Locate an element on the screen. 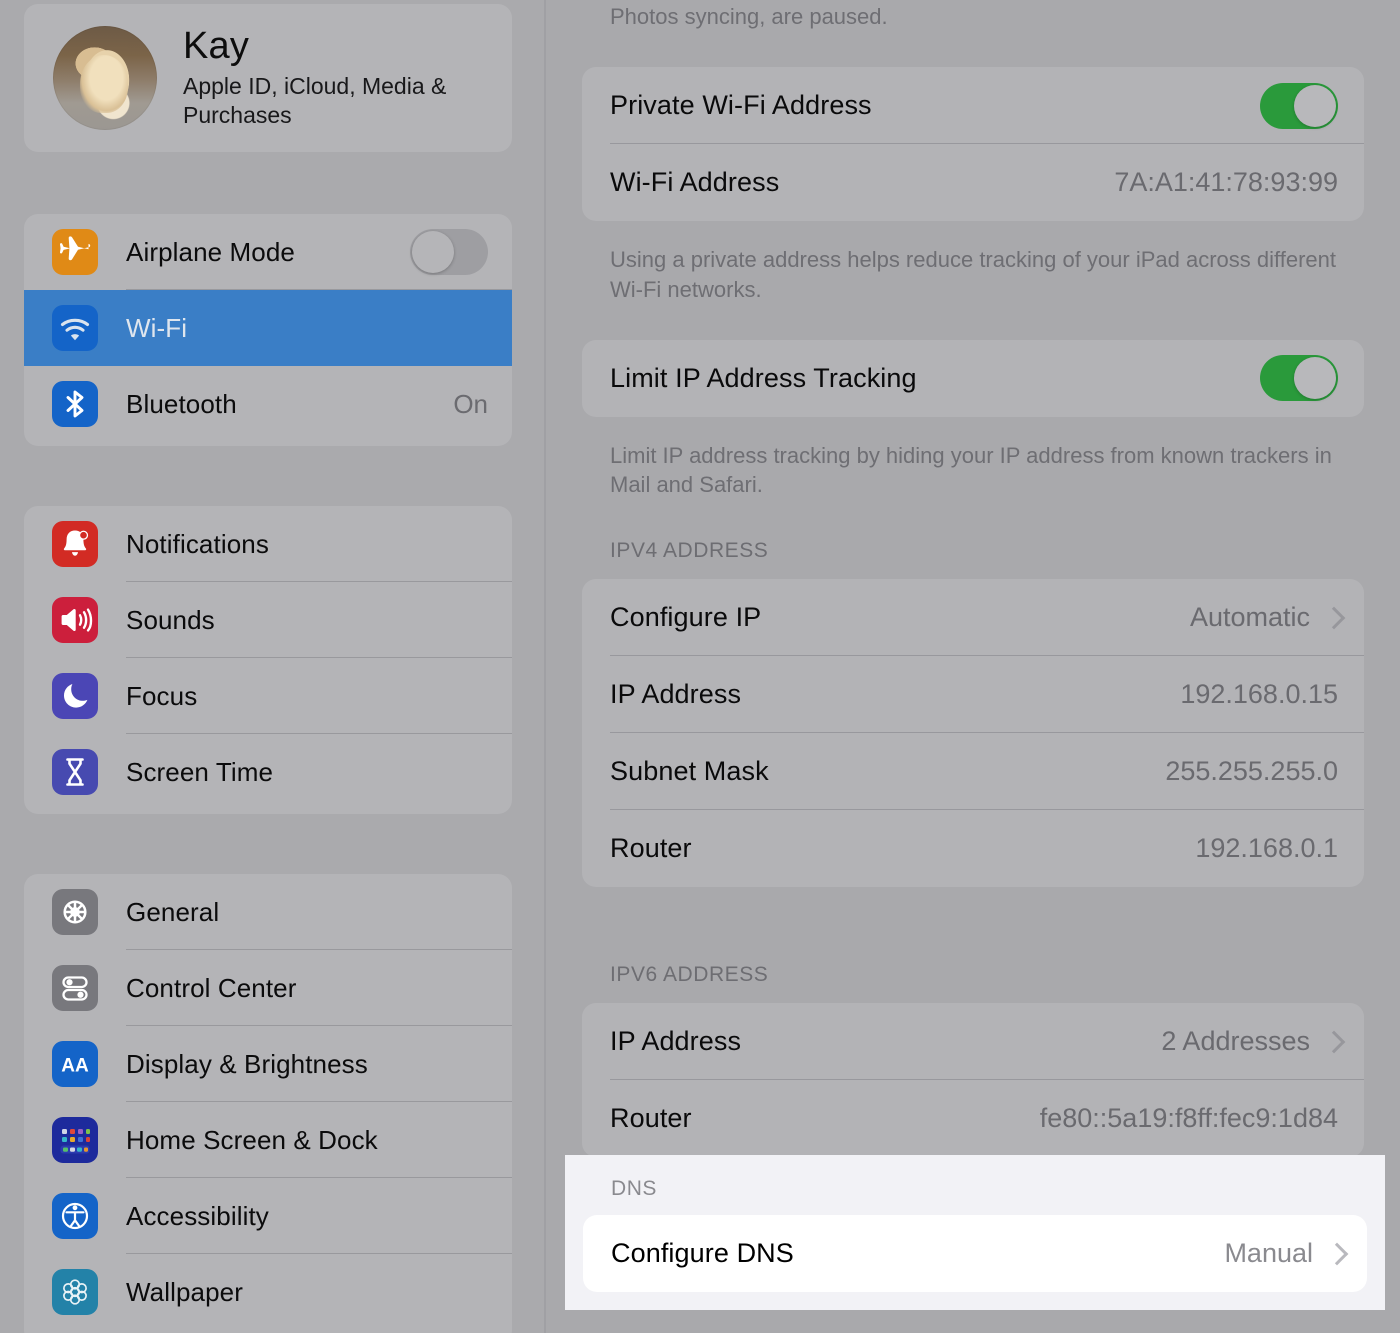 The width and height of the screenshot is (1400, 1333). aa-text-icon: AA is located at coordinates (75, 1064).